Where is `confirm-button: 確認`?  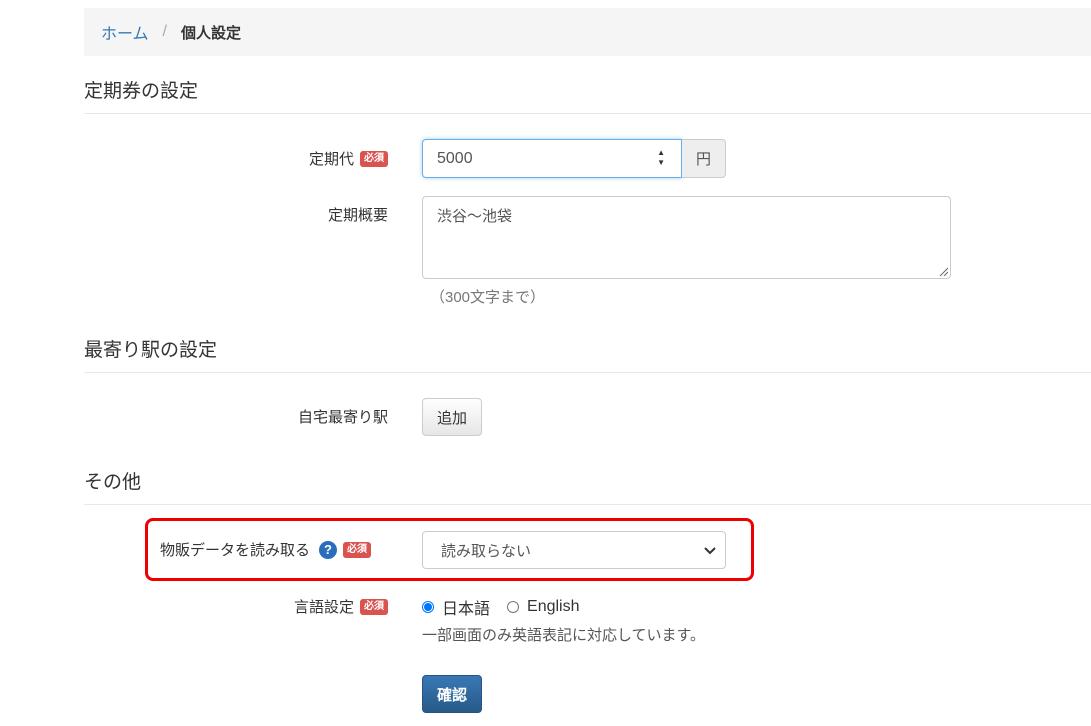 confirm-button: 確認 is located at coordinates (452, 694).